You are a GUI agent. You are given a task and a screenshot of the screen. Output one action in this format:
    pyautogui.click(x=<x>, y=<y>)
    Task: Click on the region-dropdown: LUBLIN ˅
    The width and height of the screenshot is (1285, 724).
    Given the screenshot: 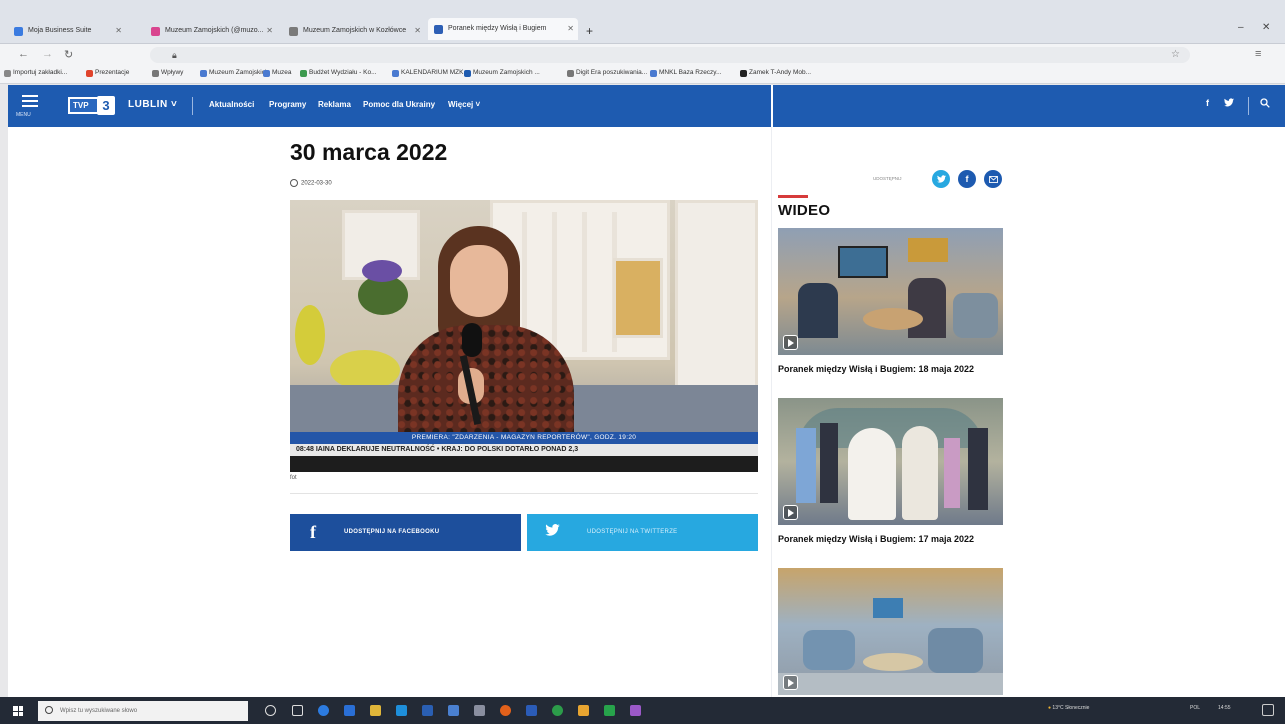 What is the action you would take?
    pyautogui.click(x=152, y=104)
    